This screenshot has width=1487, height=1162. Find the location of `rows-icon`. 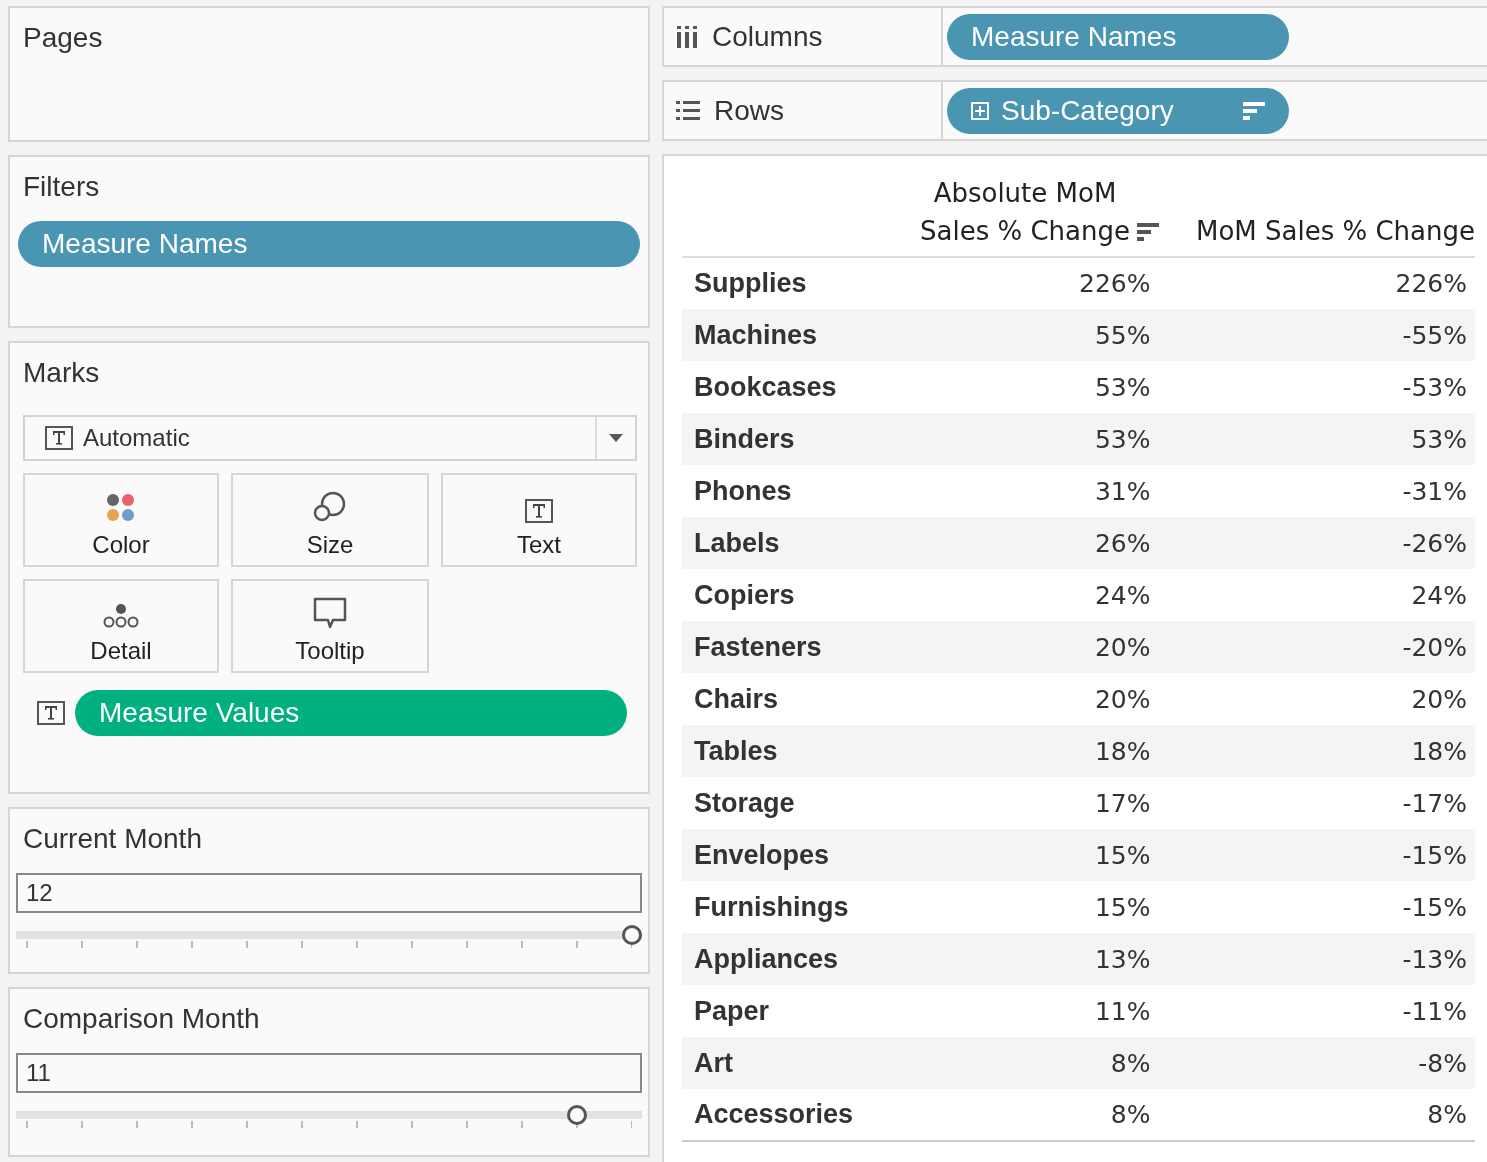

rows-icon is located at coordinates (688, 110).